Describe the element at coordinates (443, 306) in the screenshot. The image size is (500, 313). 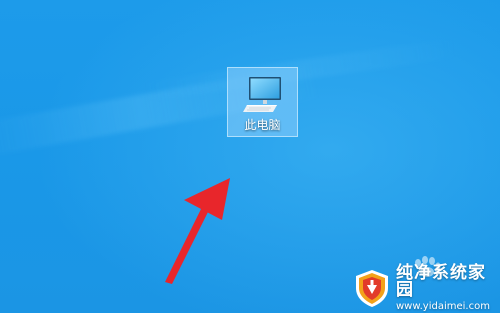
I see `watermark-url: www.yidaimei.com` at that location.